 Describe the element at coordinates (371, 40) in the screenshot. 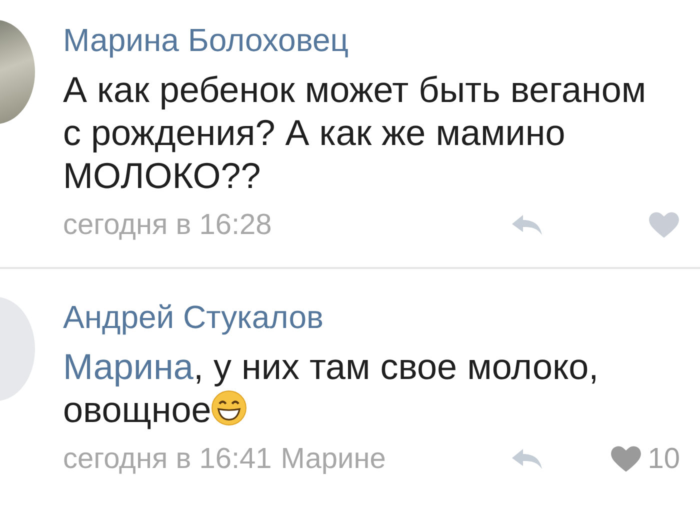

I see `author-name: Марина Болоховец` at that location.